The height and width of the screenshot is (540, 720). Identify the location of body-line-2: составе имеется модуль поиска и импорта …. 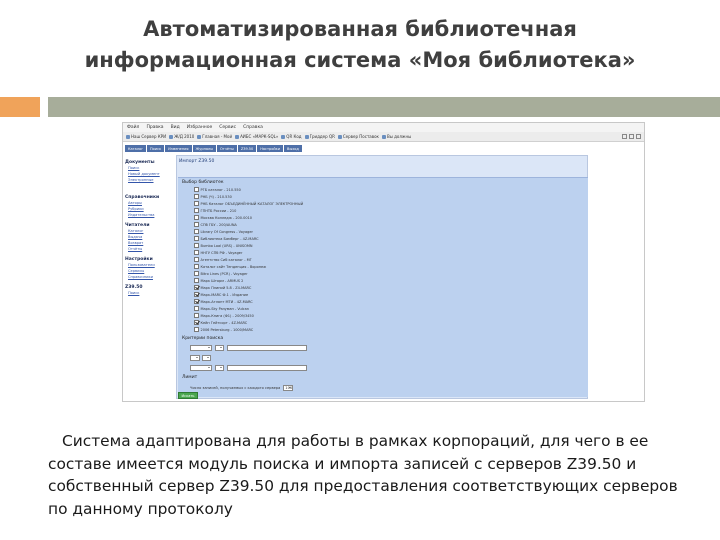
(342, 463).